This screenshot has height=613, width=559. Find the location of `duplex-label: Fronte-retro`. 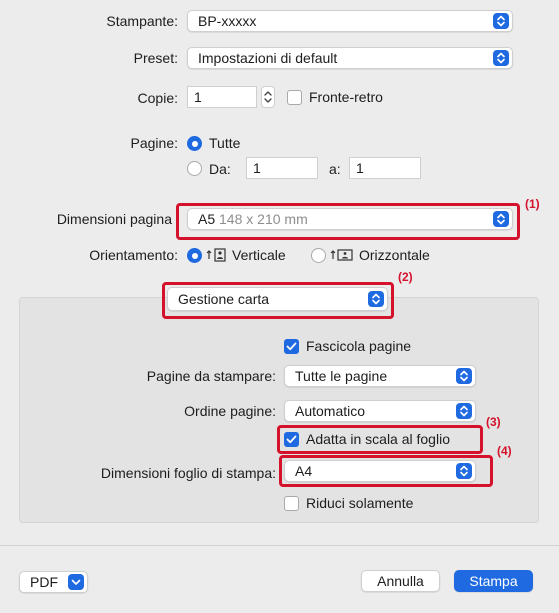

duplex-label: Fronte-retro is located at coordinates (346, 97).